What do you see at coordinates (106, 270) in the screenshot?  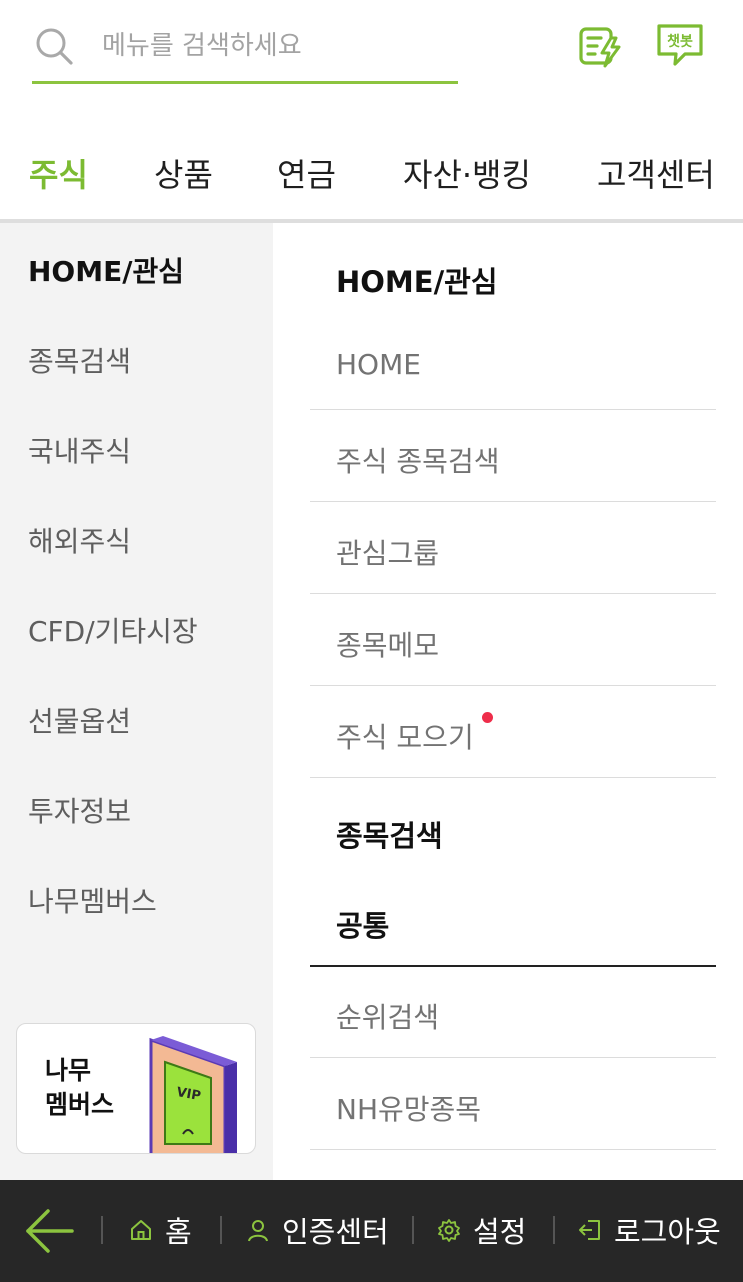 I see `sidebar-item-home-watchlist: HOME/관심` at bounding box center [106, 270].